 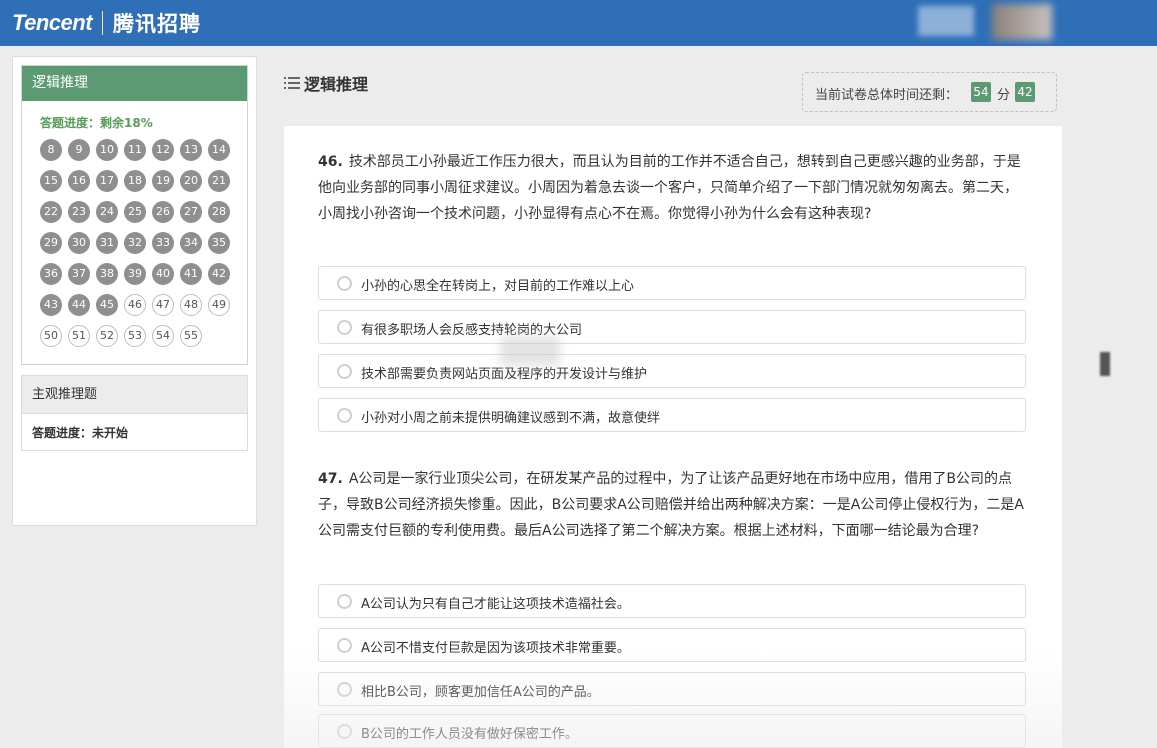 I want to click on question-number-12: 12, so click(x=163, y=150).